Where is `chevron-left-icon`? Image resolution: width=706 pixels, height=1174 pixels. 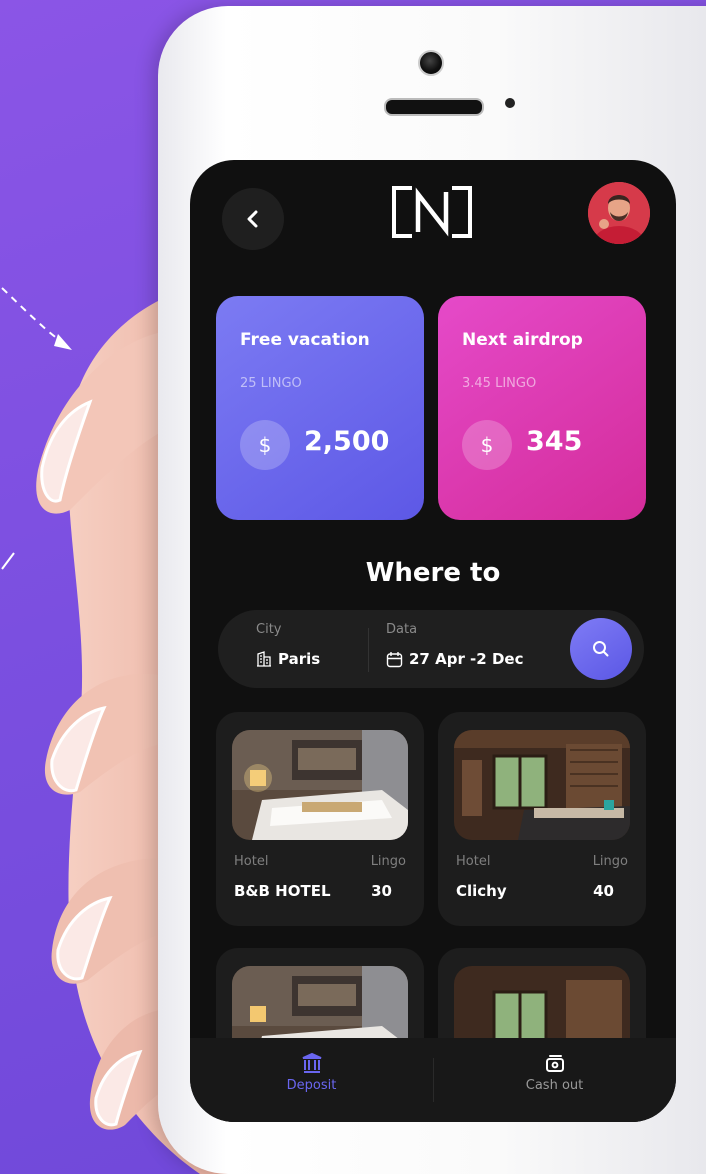
chevron-left-icon is located at coordinates (252, 219).